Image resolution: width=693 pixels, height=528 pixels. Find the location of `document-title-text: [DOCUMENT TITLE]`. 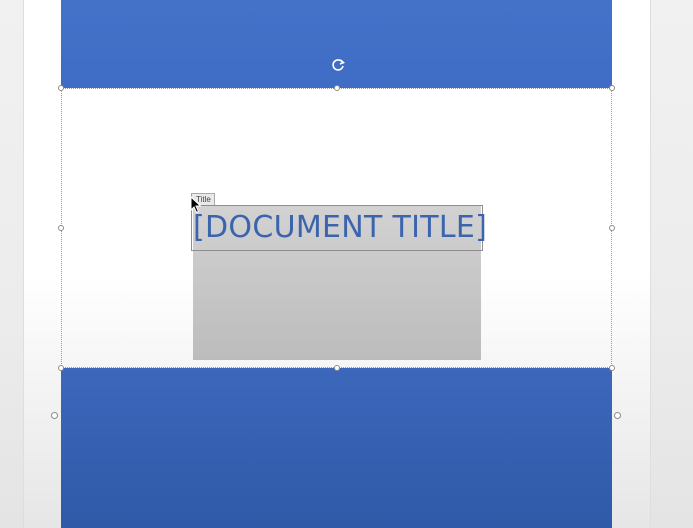

document-title-text: [DOCUMENT TITLE] is located at coordinates (340, 228).